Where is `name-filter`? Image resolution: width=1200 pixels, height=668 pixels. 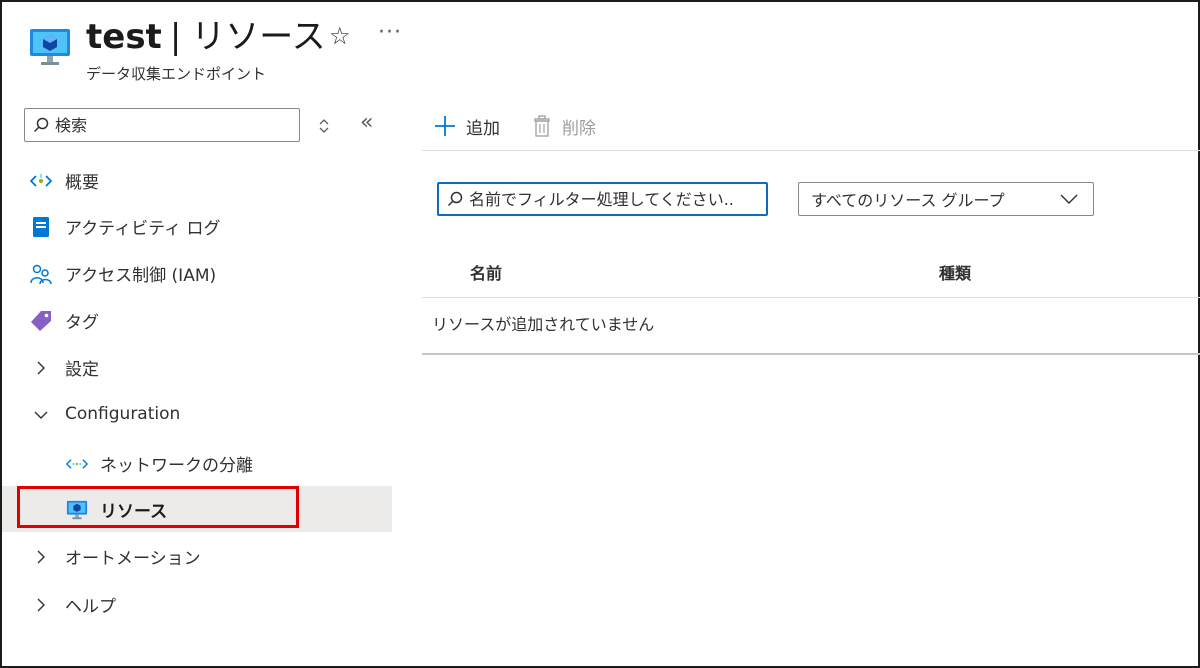 name-filter is located at coordinates (602, 199).